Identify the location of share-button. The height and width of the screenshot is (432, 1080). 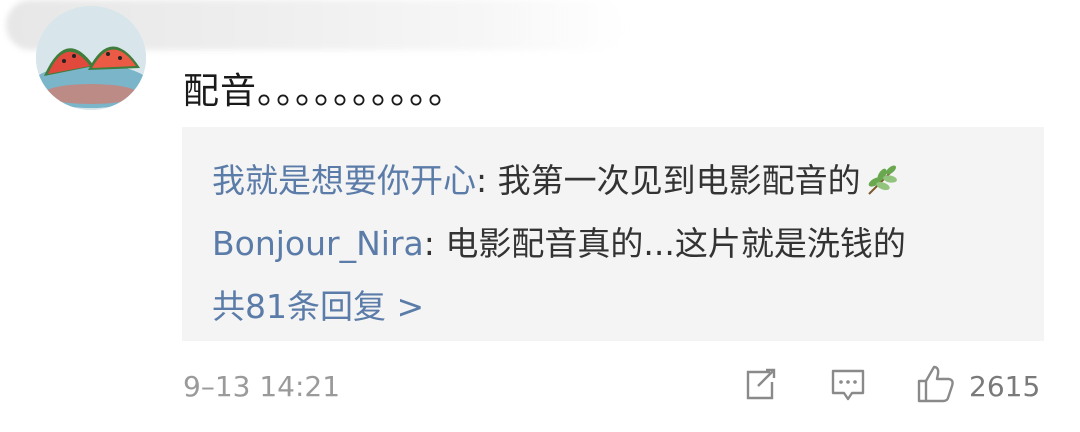
(760, 386).